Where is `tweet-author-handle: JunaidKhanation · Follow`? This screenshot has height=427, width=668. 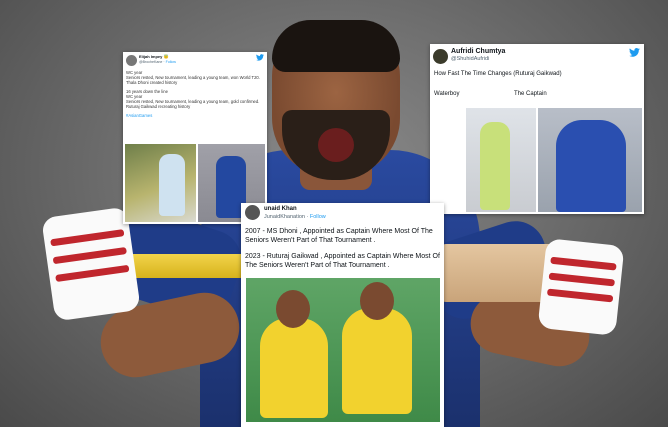
tweet-author-handle: JunaidKhanation · Follow is located at coordinates (295, 217).